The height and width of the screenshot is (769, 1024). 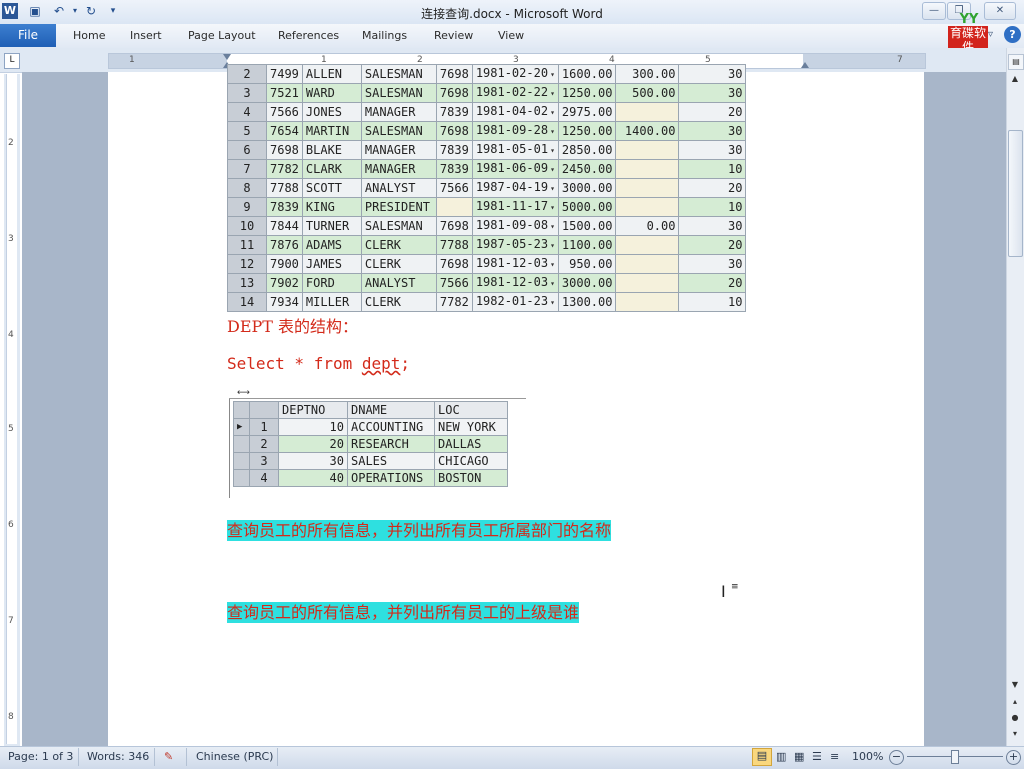 I want to click on table-row: ▶ 1 10 ACCOUNTING NEW YORK, so click(x=370, y=427).